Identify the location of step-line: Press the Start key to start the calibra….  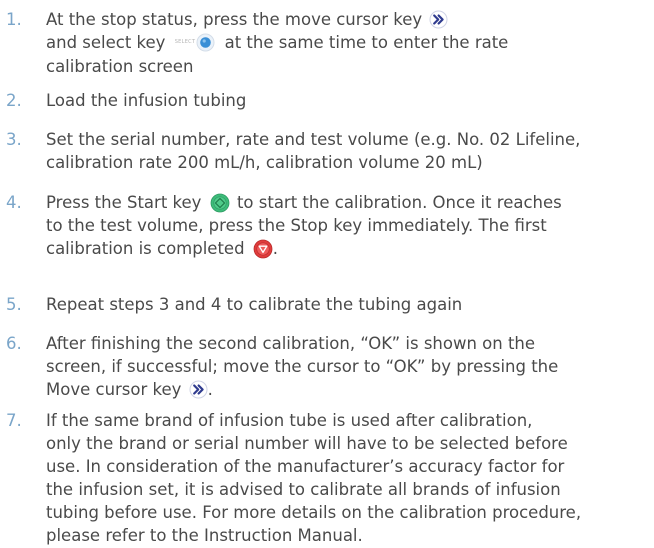
(304, 203).